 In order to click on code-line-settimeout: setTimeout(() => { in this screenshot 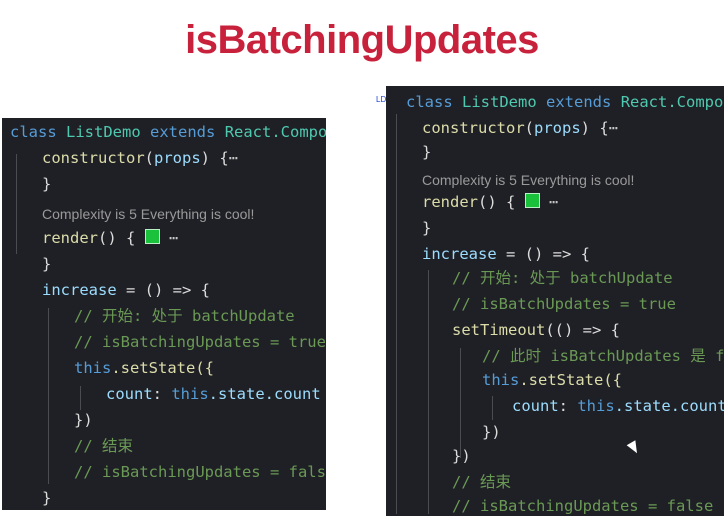, I will do `click(536, 330)`.